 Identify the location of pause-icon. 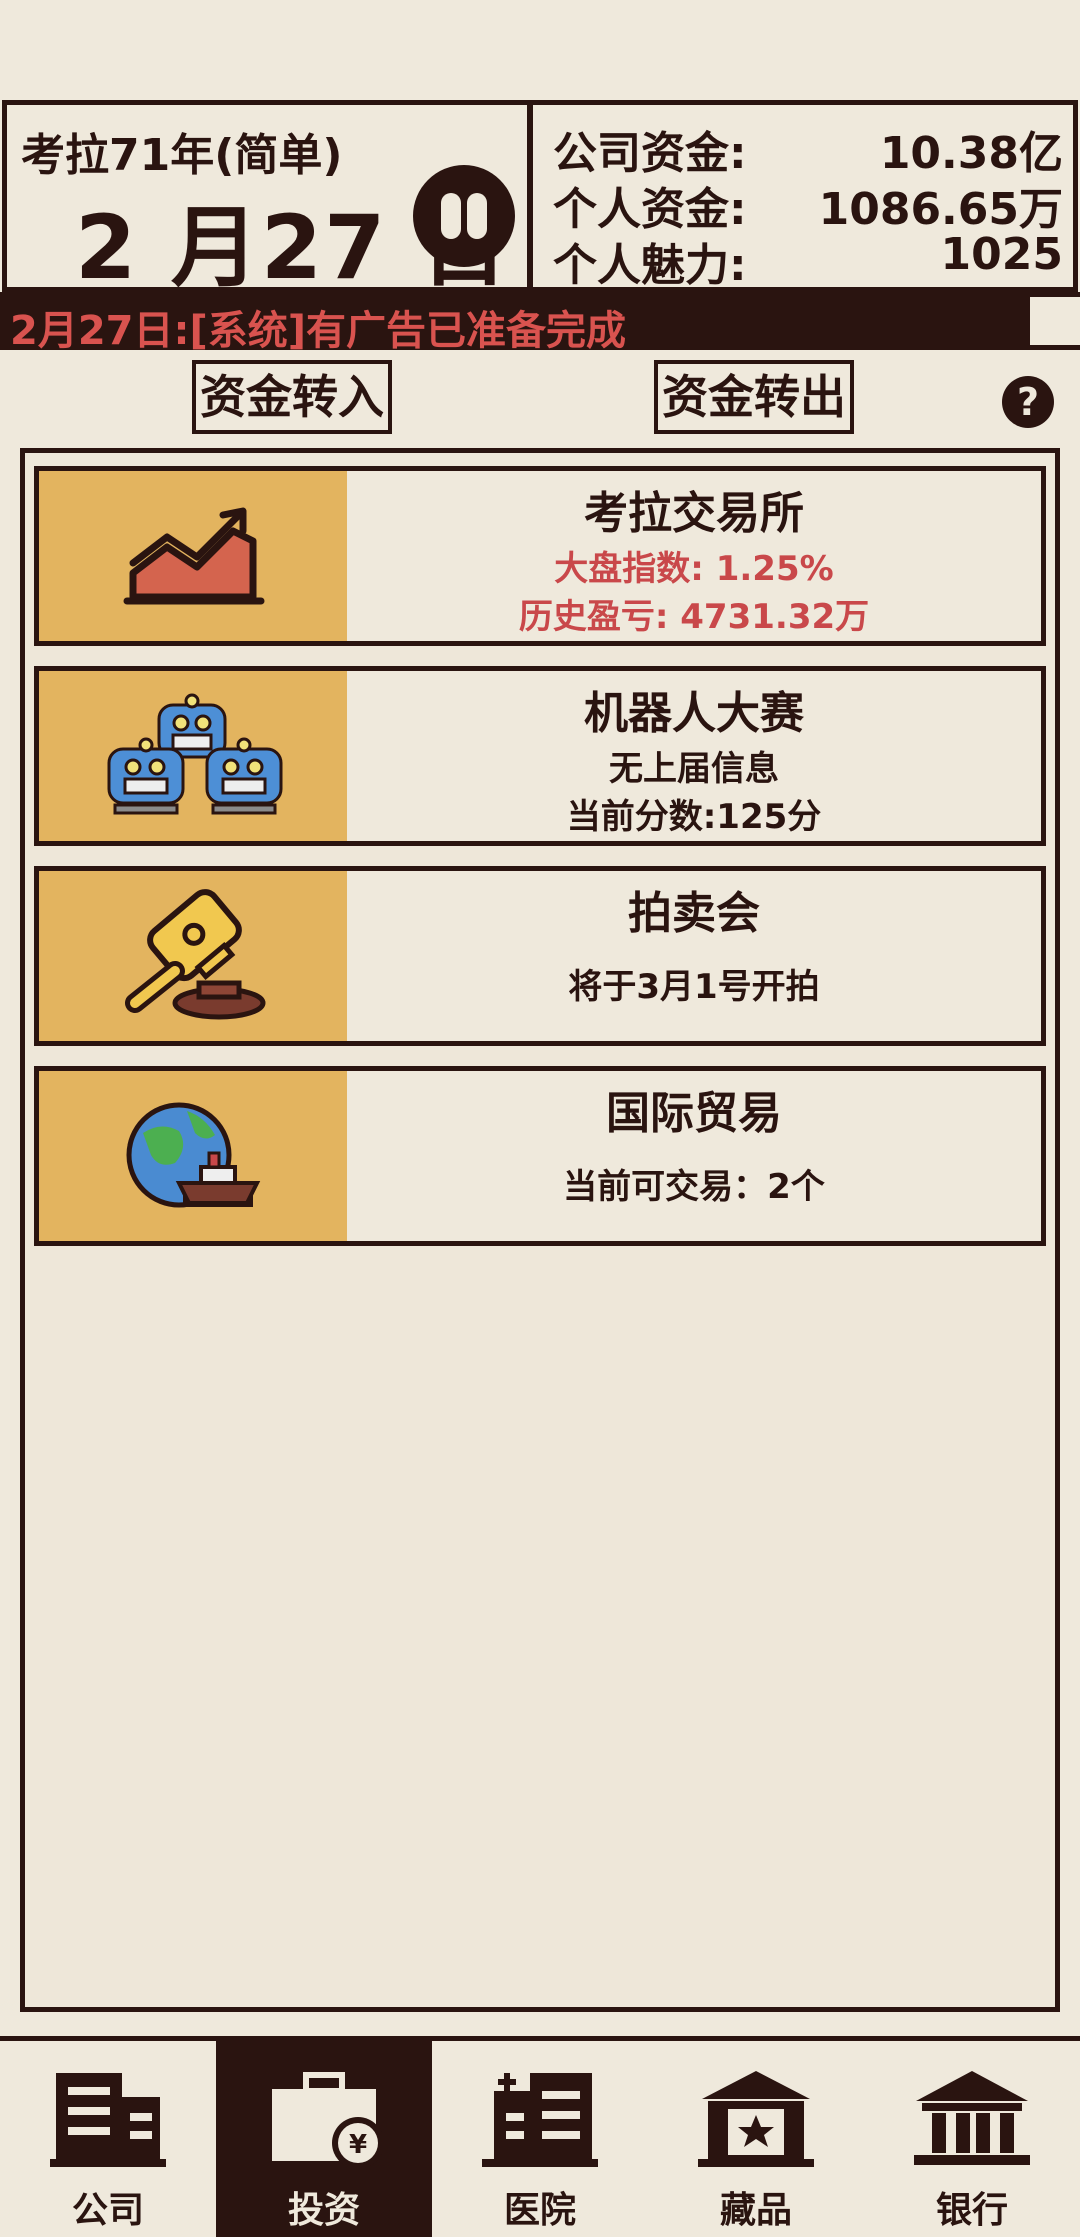
(451, 216).